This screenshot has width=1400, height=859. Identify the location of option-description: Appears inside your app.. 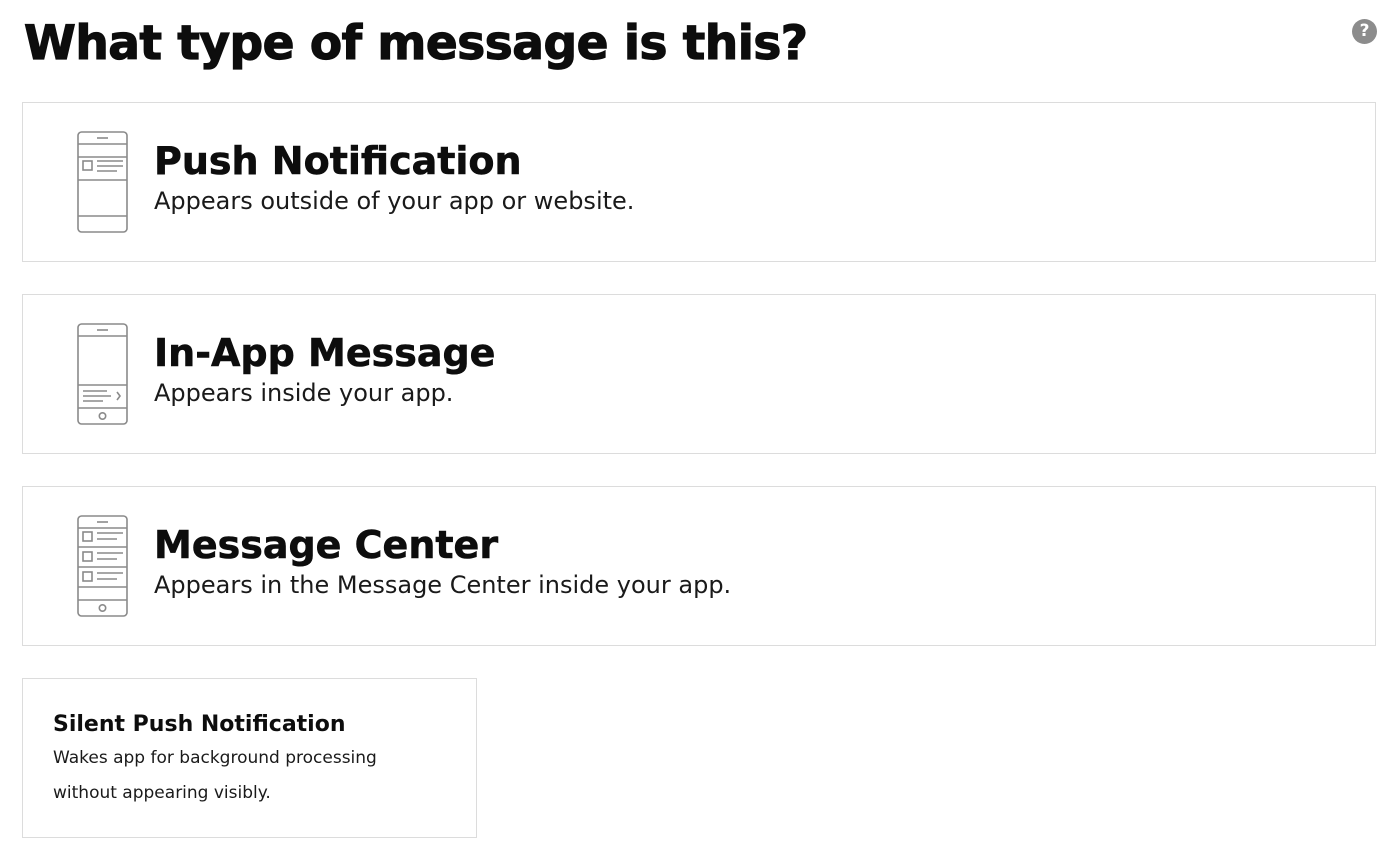
(304, 393).